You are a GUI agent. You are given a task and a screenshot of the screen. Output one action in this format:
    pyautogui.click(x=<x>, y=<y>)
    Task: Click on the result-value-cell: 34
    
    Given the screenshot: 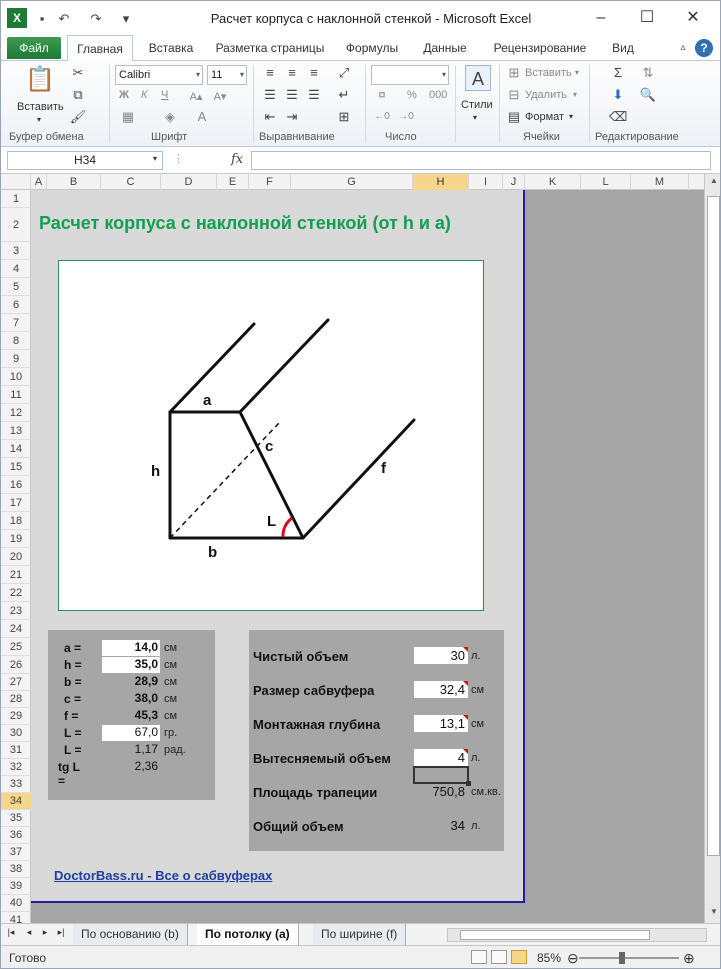 What is the action you would take?
    pyautogui.click(x=441, y=825)
    